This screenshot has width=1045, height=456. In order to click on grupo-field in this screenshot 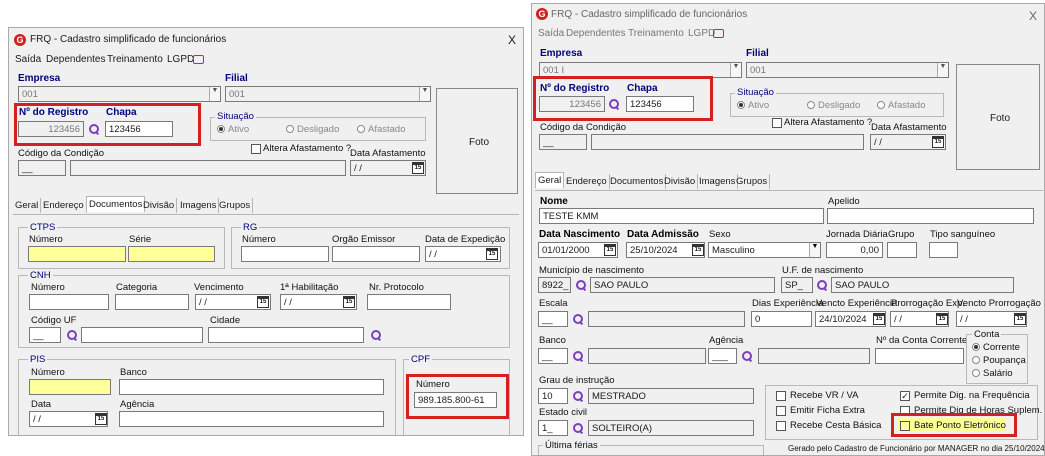, I will do `click(902, 250)`.